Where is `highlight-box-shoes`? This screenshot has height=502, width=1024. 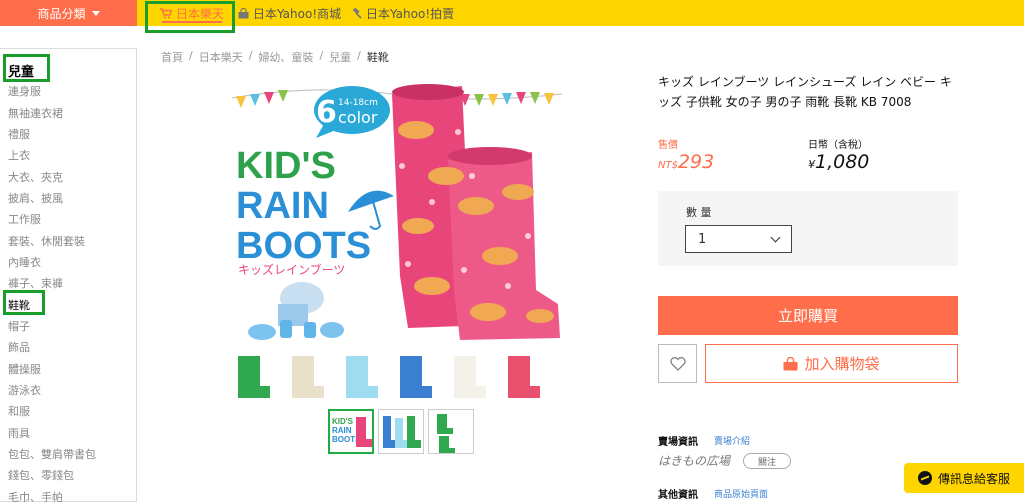
highlight-box-shoes is located at coordinates (24, 302).